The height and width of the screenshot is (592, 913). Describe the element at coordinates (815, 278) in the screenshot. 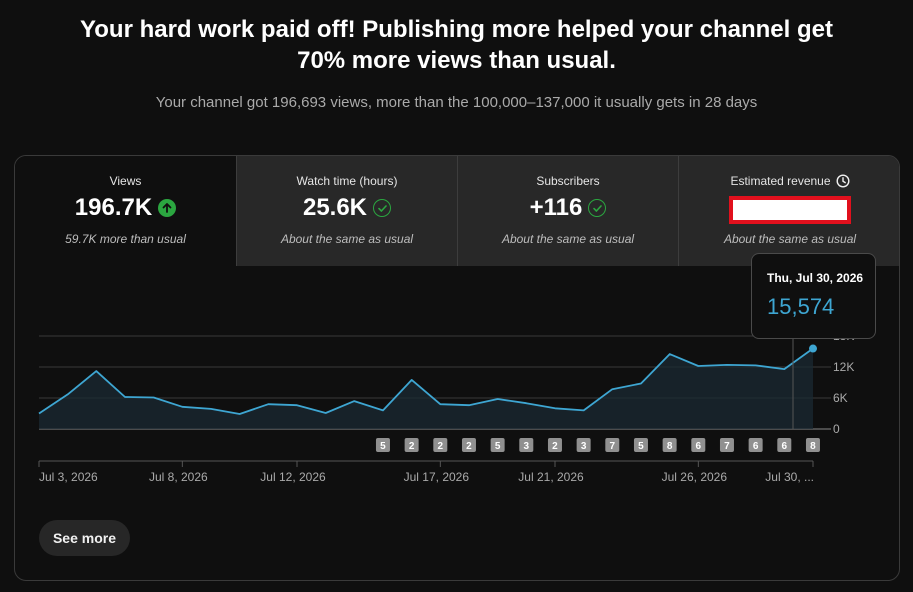

I see `tooltip-date: Thu, Jul 30, 2026` at that location.